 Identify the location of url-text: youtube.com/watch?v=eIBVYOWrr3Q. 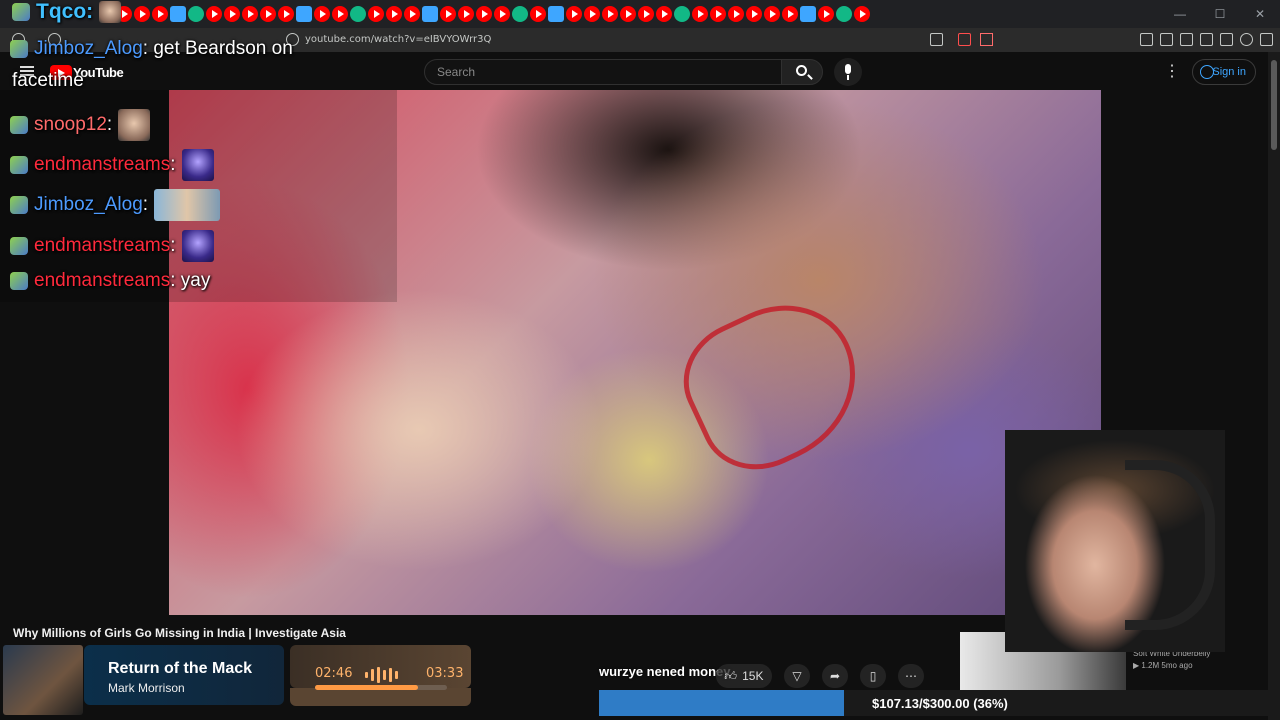
(398, 39).